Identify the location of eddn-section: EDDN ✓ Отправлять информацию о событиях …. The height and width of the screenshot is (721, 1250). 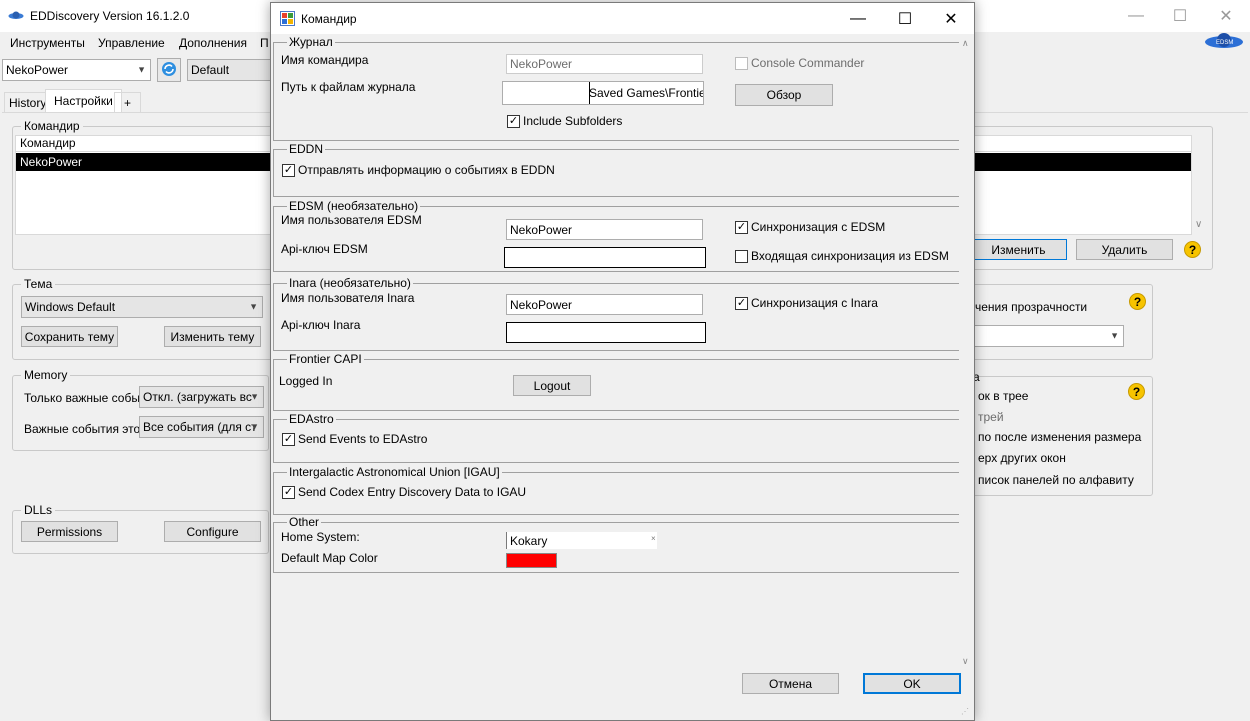
(616, 169).